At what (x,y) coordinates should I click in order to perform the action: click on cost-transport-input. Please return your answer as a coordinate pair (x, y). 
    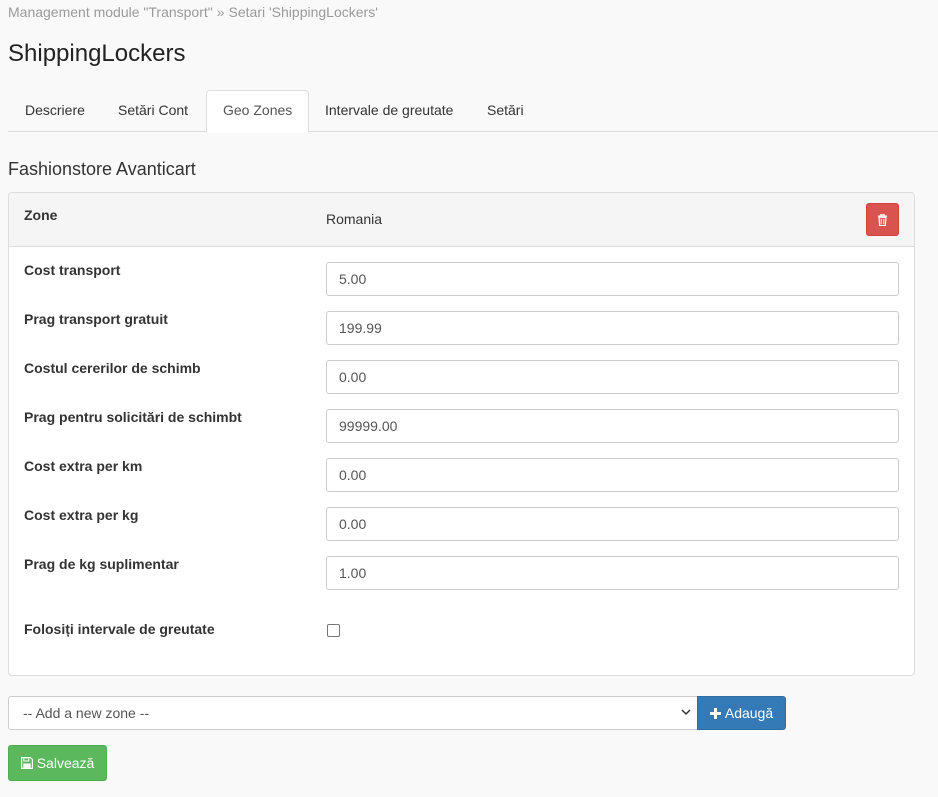
    Looking at the image, I should click on (612, 279).